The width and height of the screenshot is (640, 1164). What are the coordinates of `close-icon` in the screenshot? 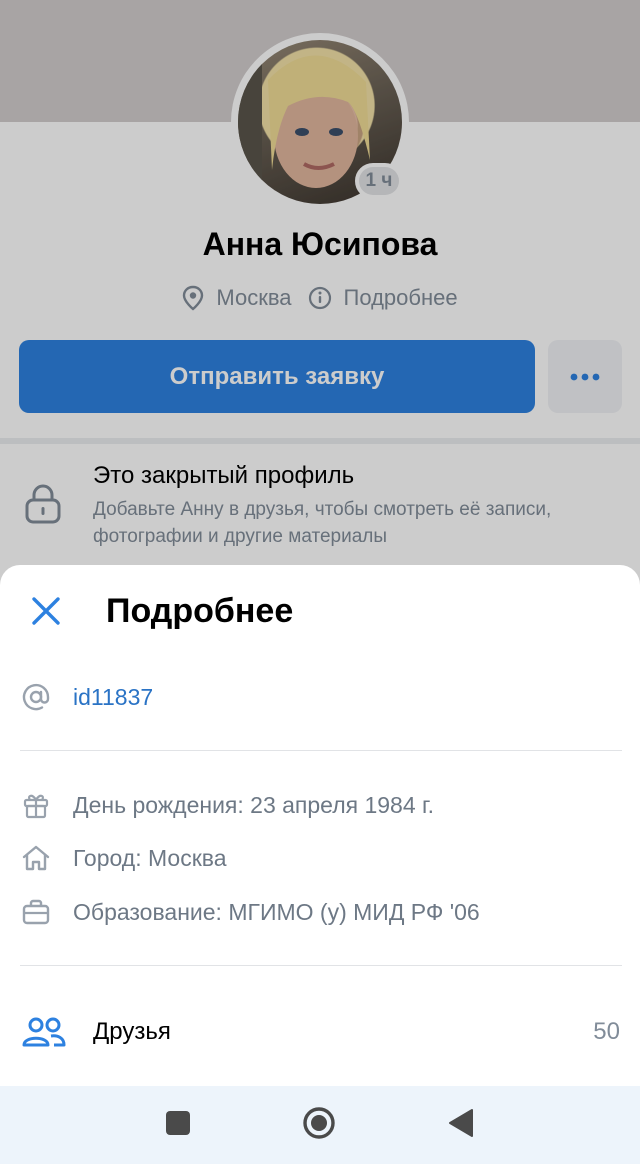 It's located at (46, 613).